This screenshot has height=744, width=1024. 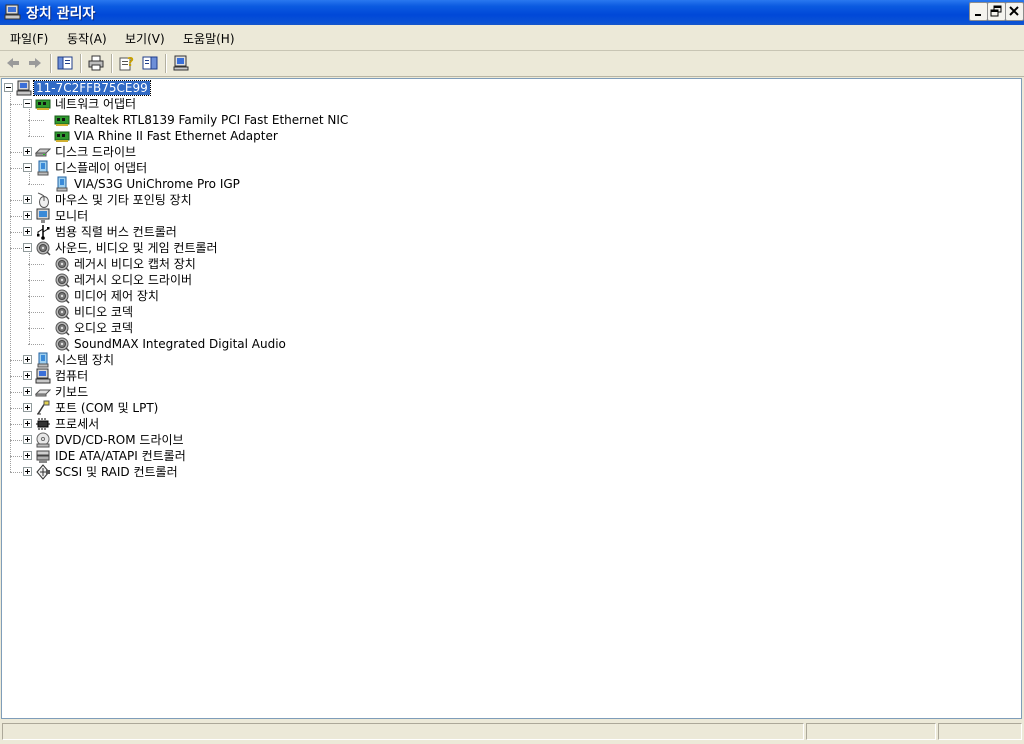 I want to click on tree-device: VIA/S3G UniChrome Pro IGP, so click(x=509, y=184).